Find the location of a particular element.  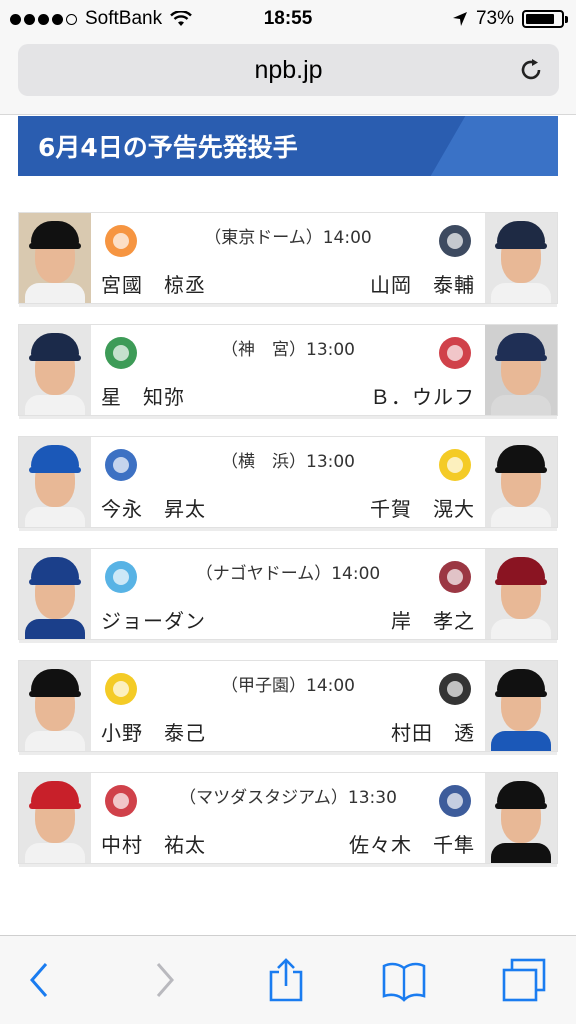

home-pitcher-name: 小野 泰己 is located at coordinates (153, 733).